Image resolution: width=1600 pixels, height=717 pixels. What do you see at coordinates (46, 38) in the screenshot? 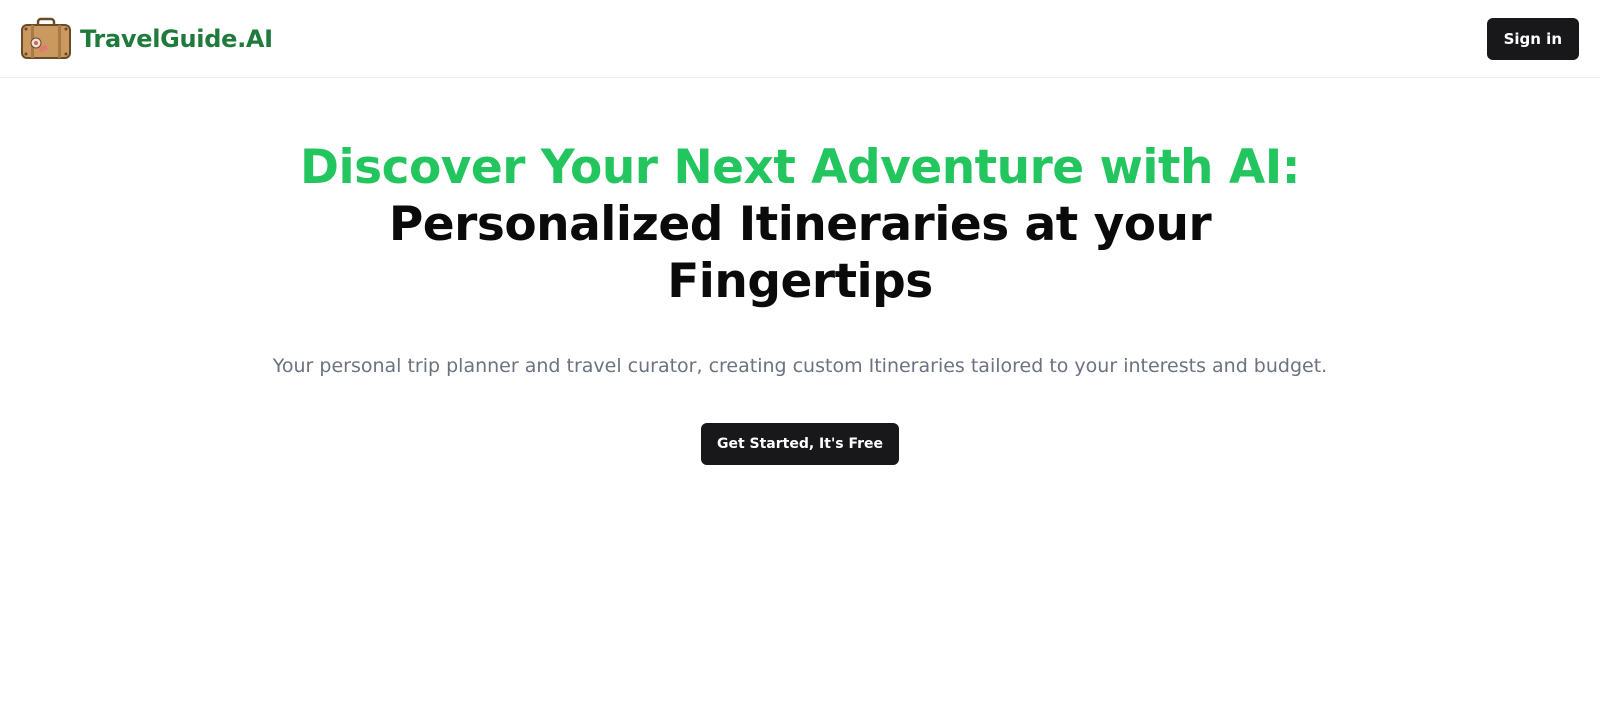
I see `suitcase-icon` at bounding box center [46, 38].